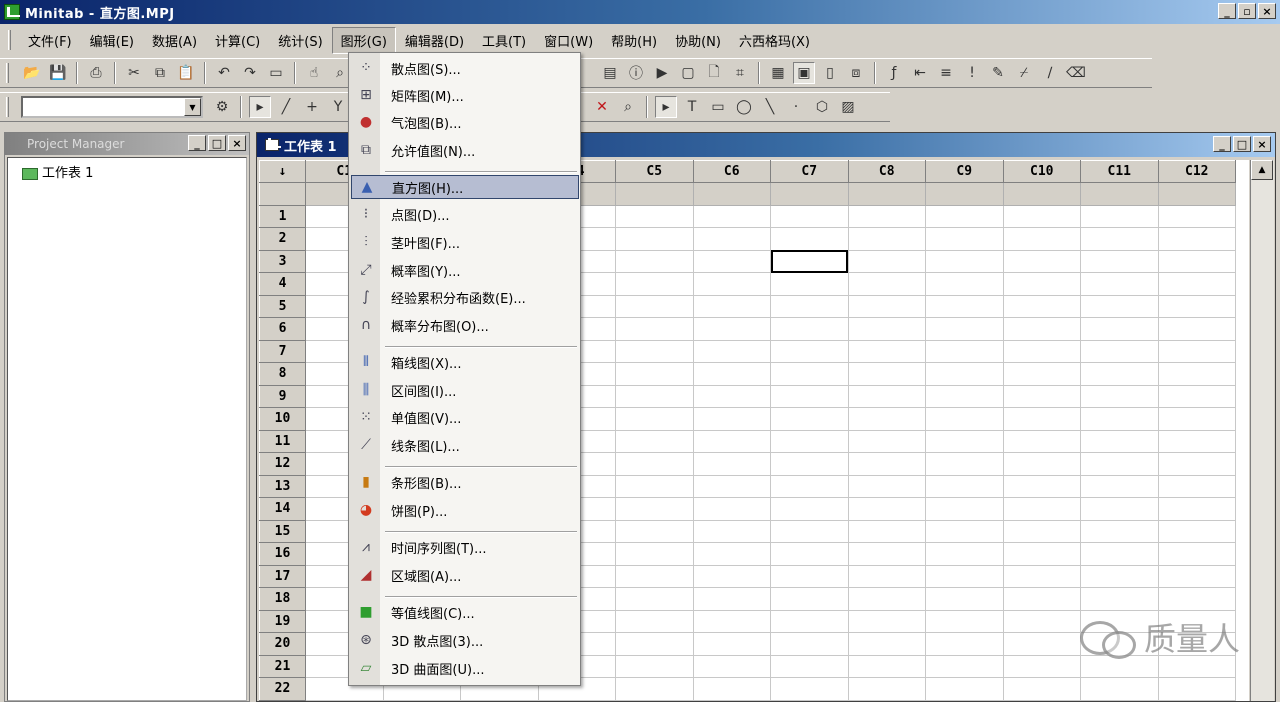 The image size is (1280, 702). I want to click on menu-assist: 协助(N), so click(698, 40).